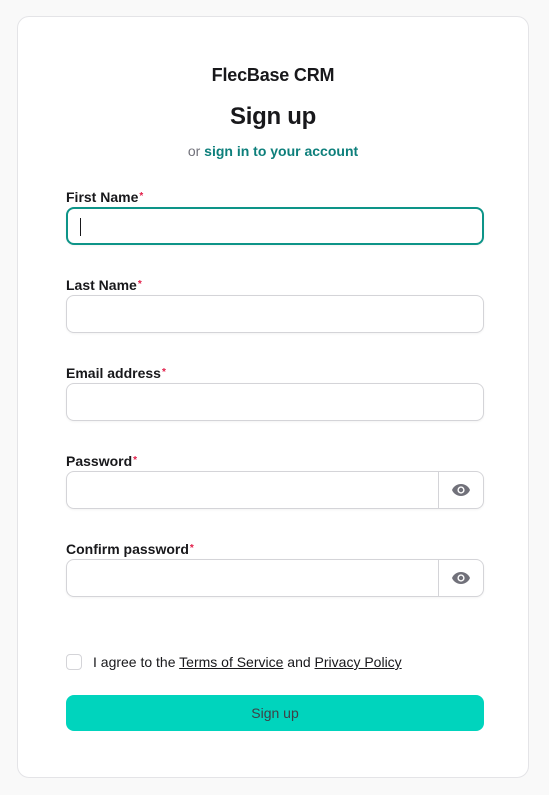  Describe the element at coordinates (253, 490) in the screenshot. I see `password-input` at that location.